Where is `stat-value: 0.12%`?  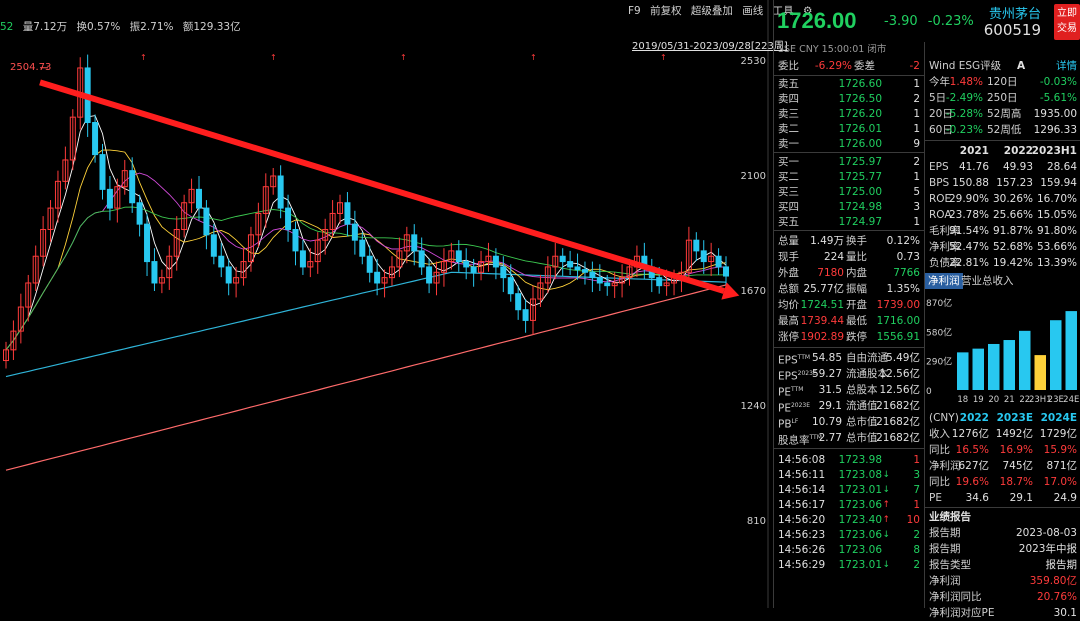
stat-value: 0.12% is located at coordinates (903, 241).